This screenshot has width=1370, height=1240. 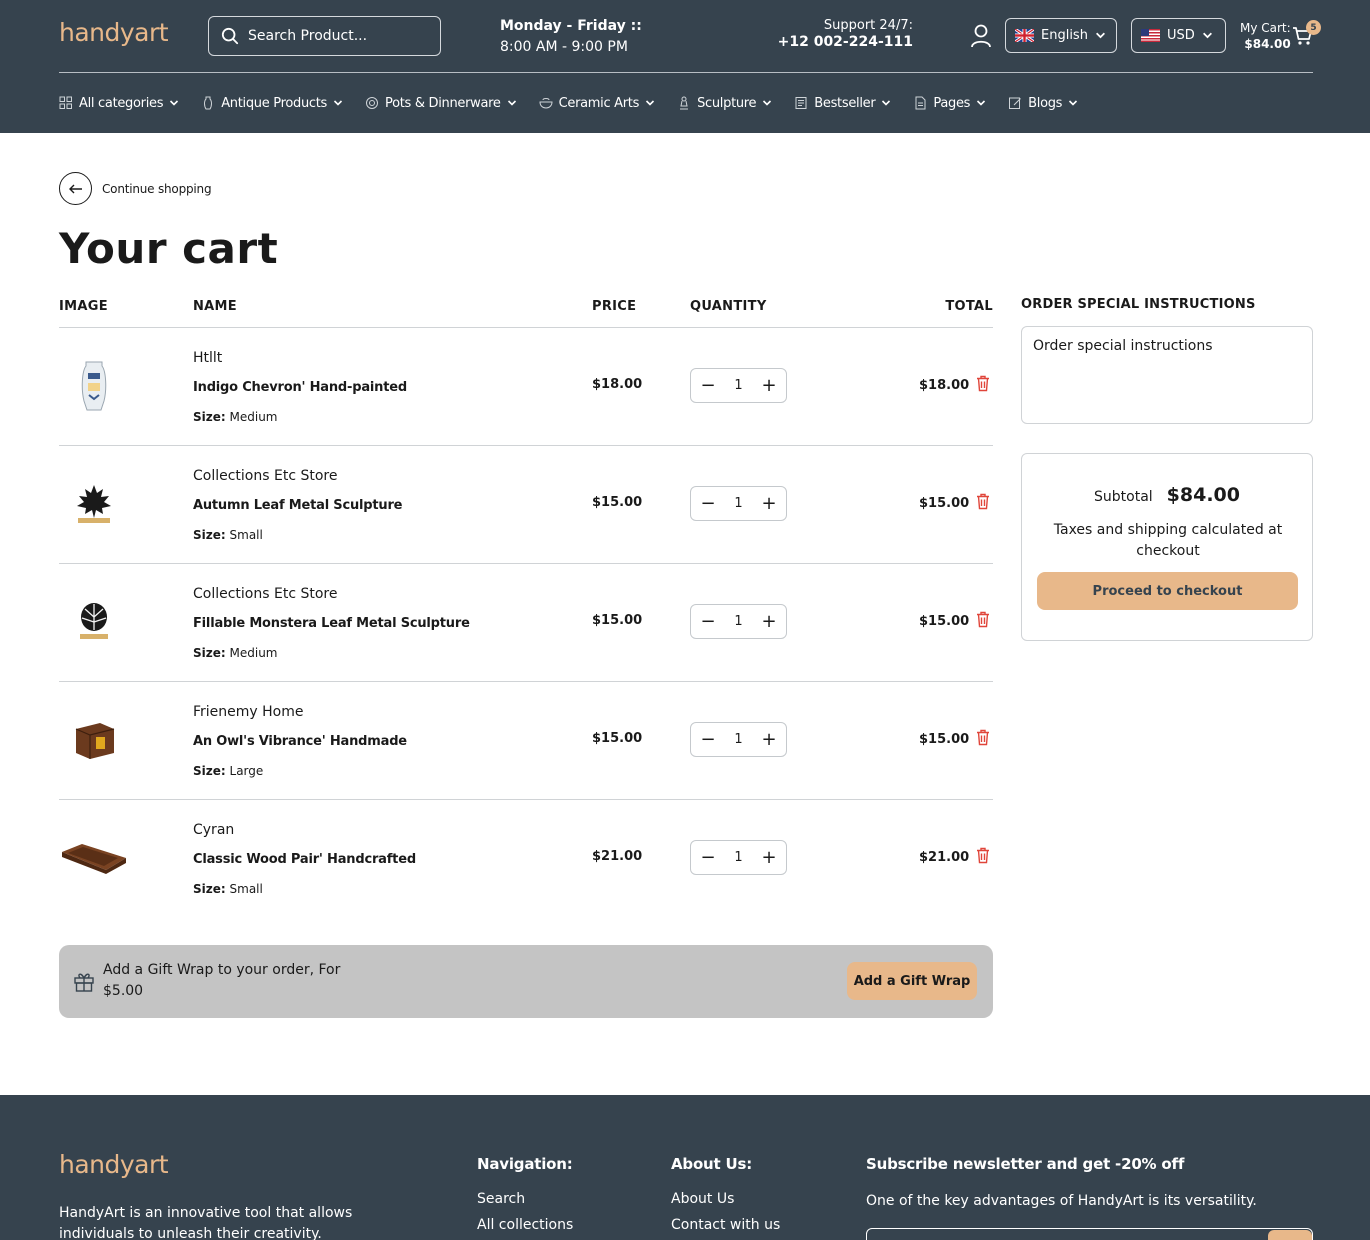 What do you see at coordinates (1265, 36) in the screenshot?
I see `mini-cart-summary: My Cart: $84.00` at bounding box center [1265, 36].